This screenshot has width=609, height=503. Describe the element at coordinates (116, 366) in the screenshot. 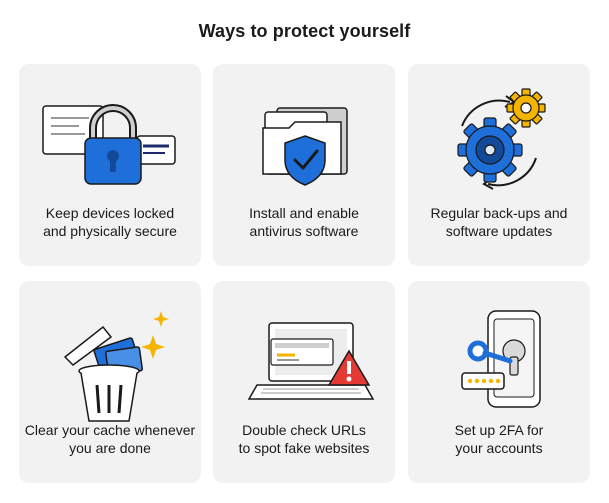

I see `trash-cache-icon` at that location.